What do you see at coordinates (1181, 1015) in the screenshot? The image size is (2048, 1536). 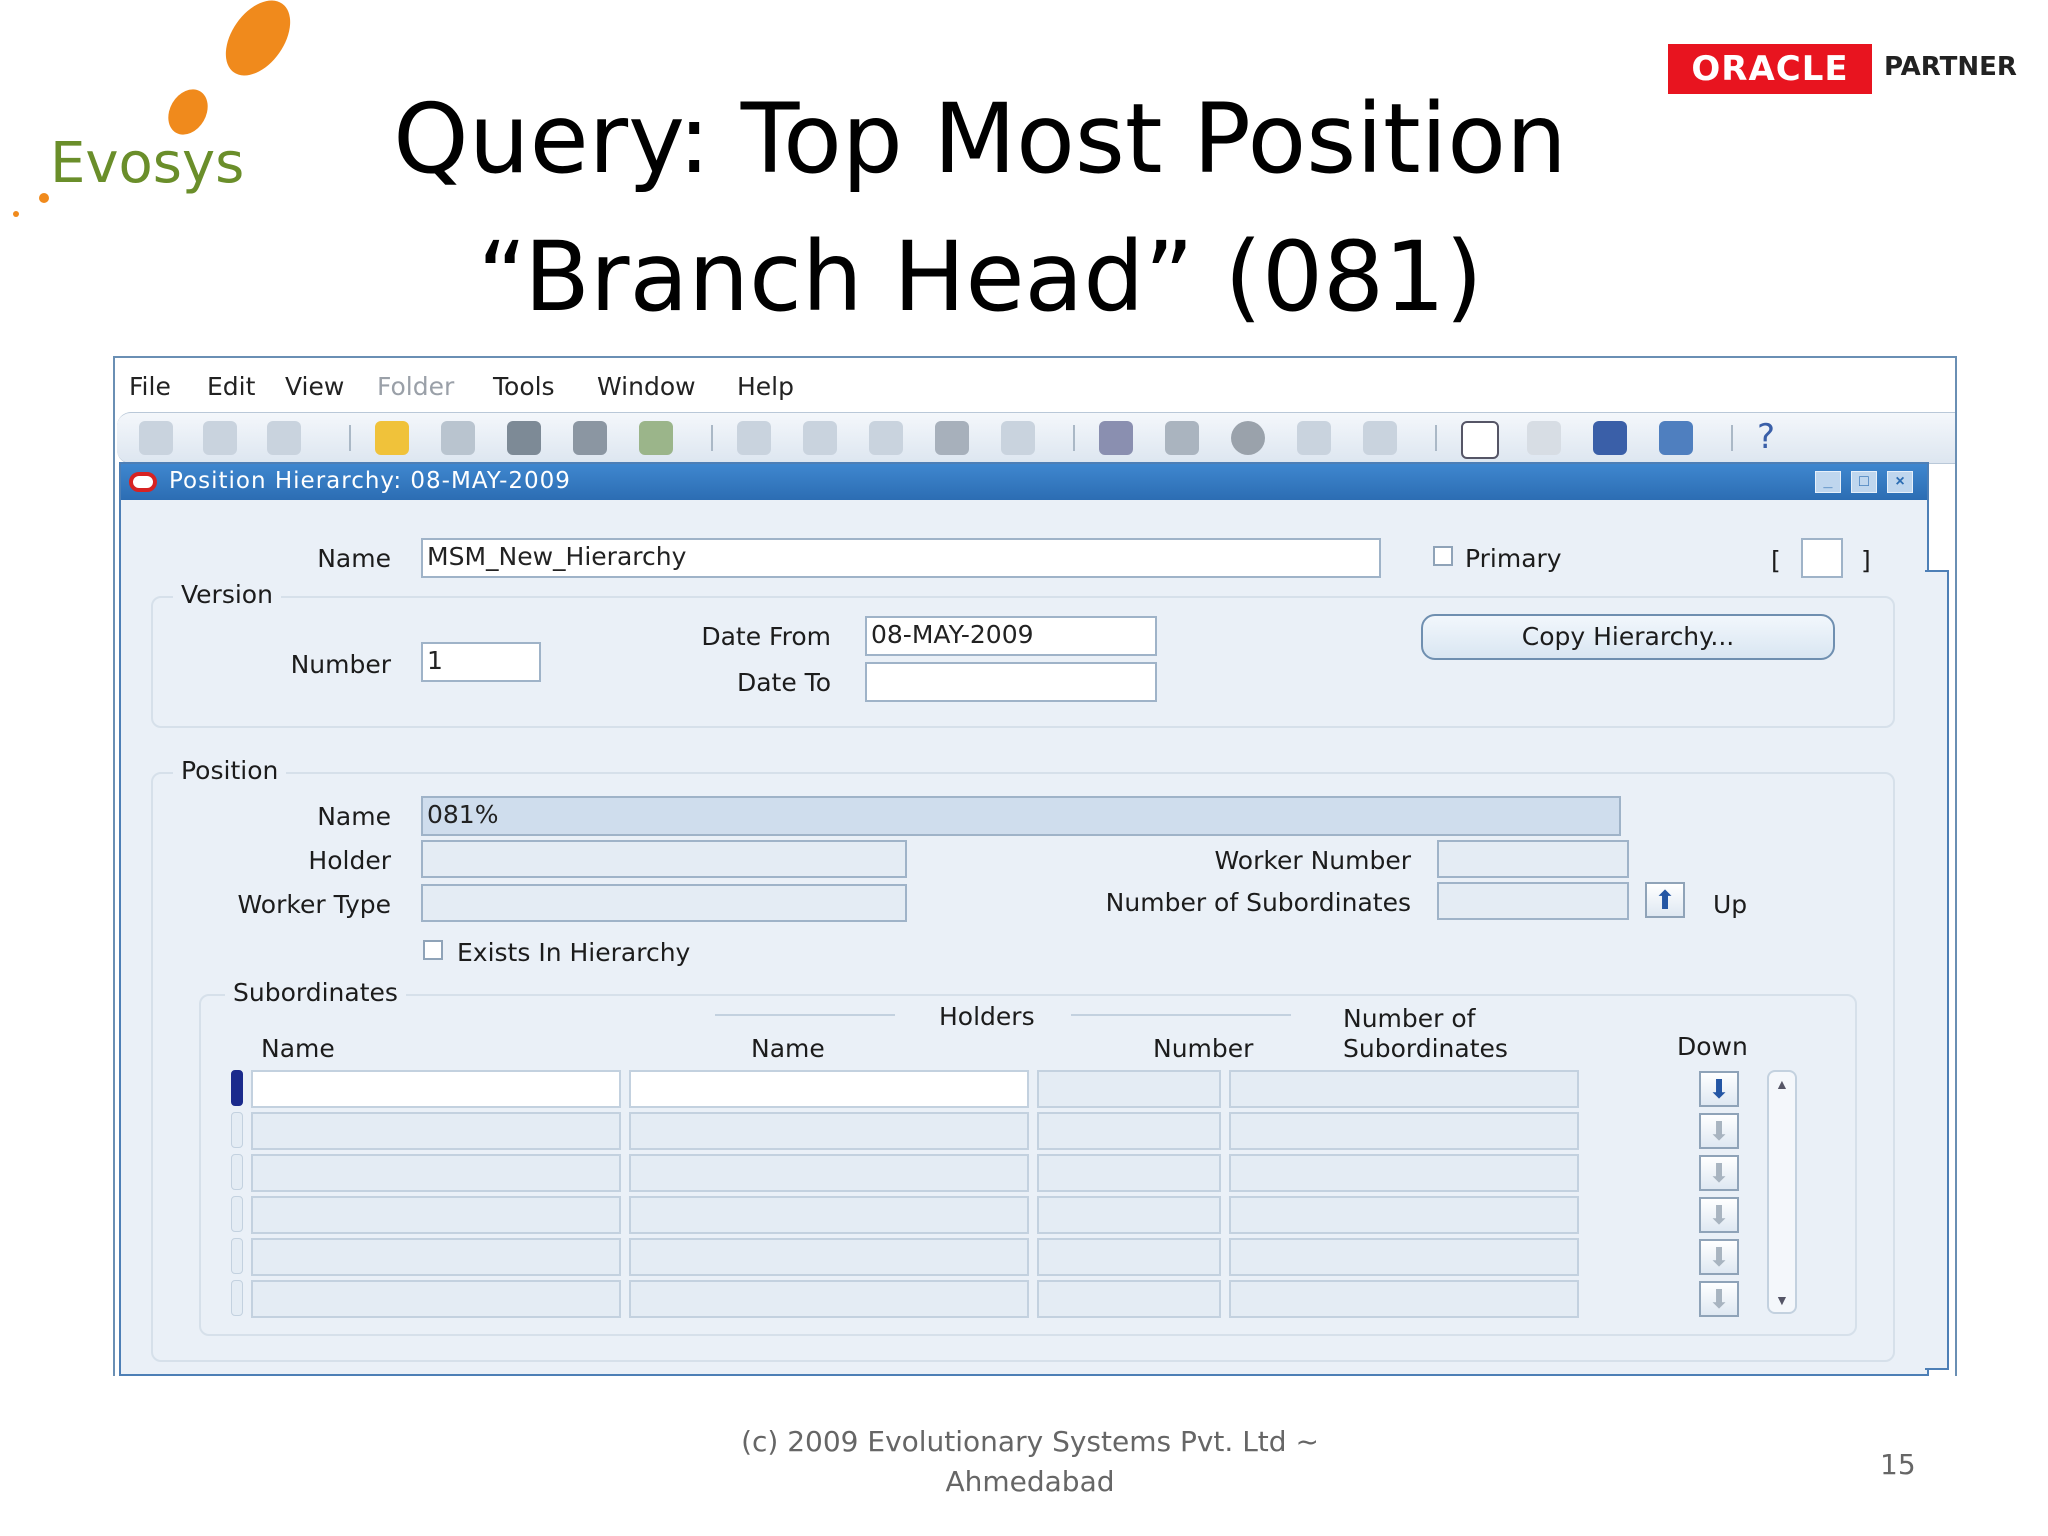 I see `holders-rule-right` at bounding box center [1181, 1015].